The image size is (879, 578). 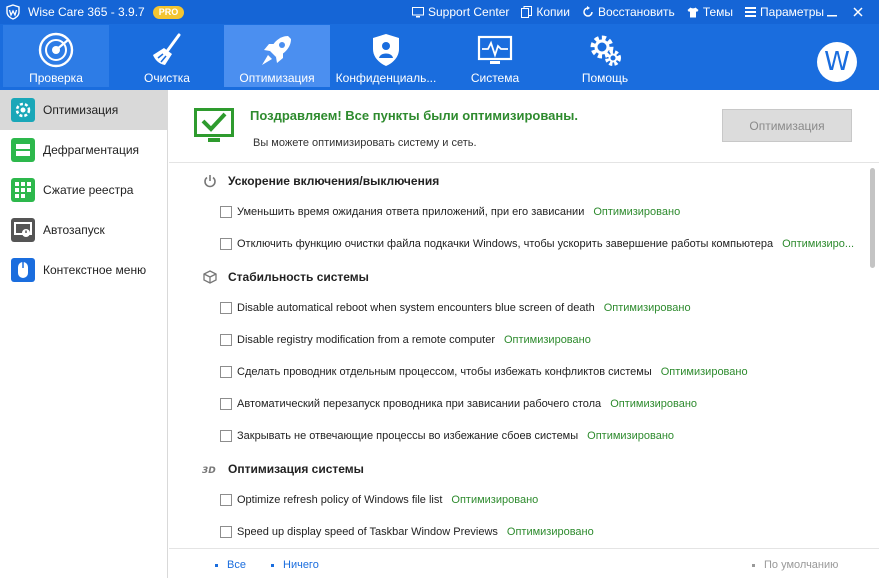 What do you see at coordinates (693, 12) in the screenshot?
I see `shirt-icon` at bounding box center [693, 12].